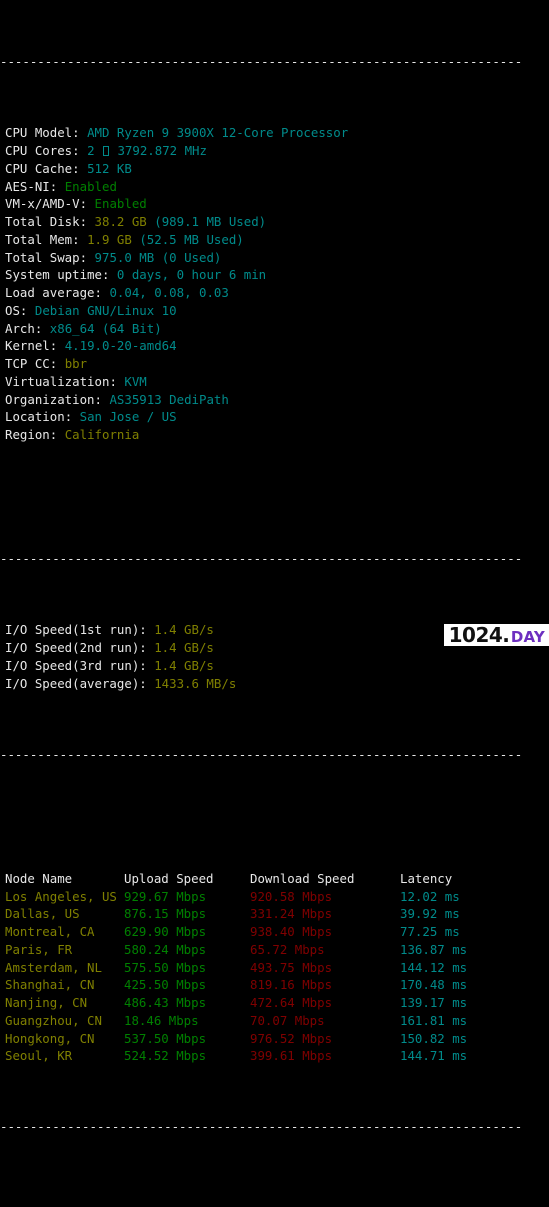  Describe the element at coordinates (277, 329) in the screenshot. I see `sysinfo-row: Arch: x86_64 (64 Bit)` at that location.